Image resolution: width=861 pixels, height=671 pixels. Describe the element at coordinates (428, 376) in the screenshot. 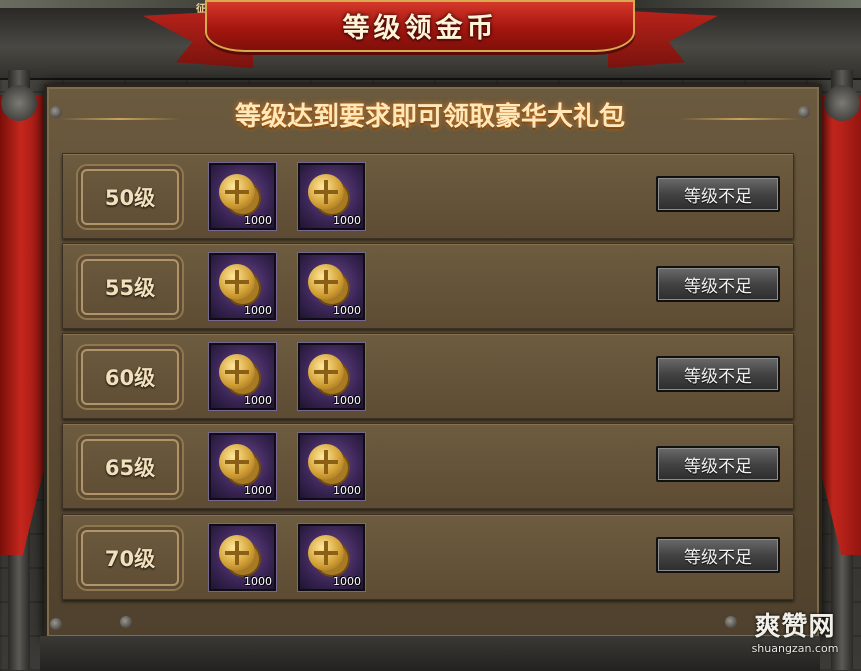

I see `reward-row: 60级 1000 1000 等级不足` at that location.